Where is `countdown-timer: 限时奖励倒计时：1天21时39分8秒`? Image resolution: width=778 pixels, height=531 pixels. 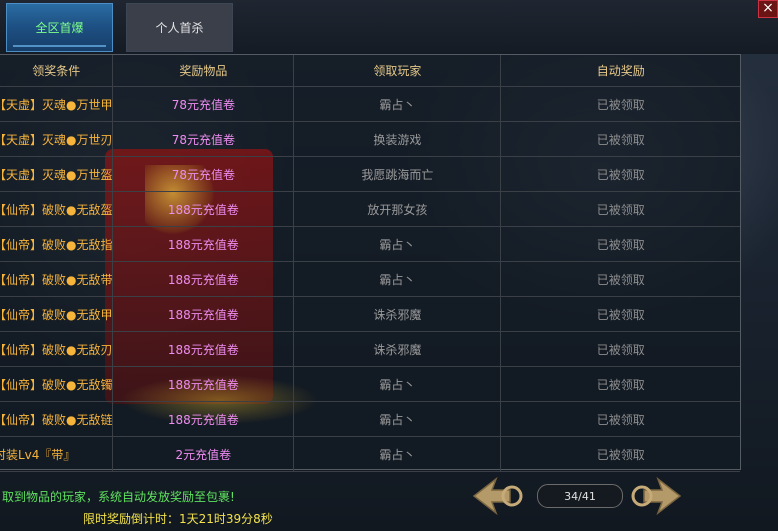
countdown-timer: 限时奖励倒计时：1天21时39分8秒 is located at coordinates (178, 519).